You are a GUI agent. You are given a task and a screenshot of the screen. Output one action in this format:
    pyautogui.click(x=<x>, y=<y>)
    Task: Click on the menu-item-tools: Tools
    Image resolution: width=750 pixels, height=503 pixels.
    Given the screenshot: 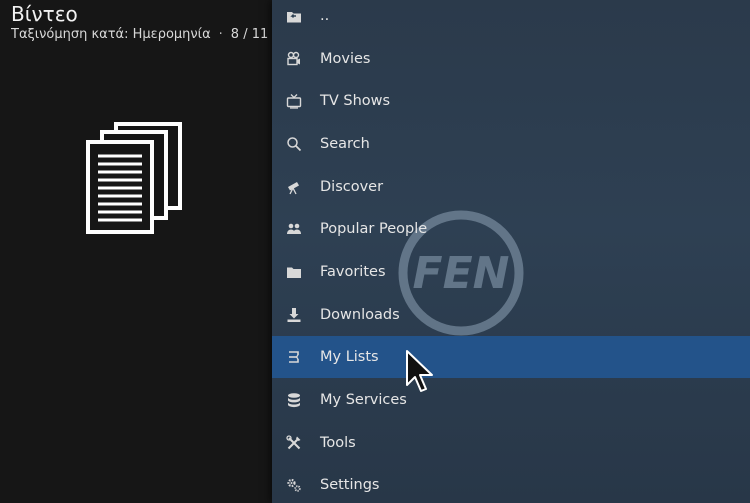 What is the action you would take?
    pyautogui.click(x=511, y=443)
    